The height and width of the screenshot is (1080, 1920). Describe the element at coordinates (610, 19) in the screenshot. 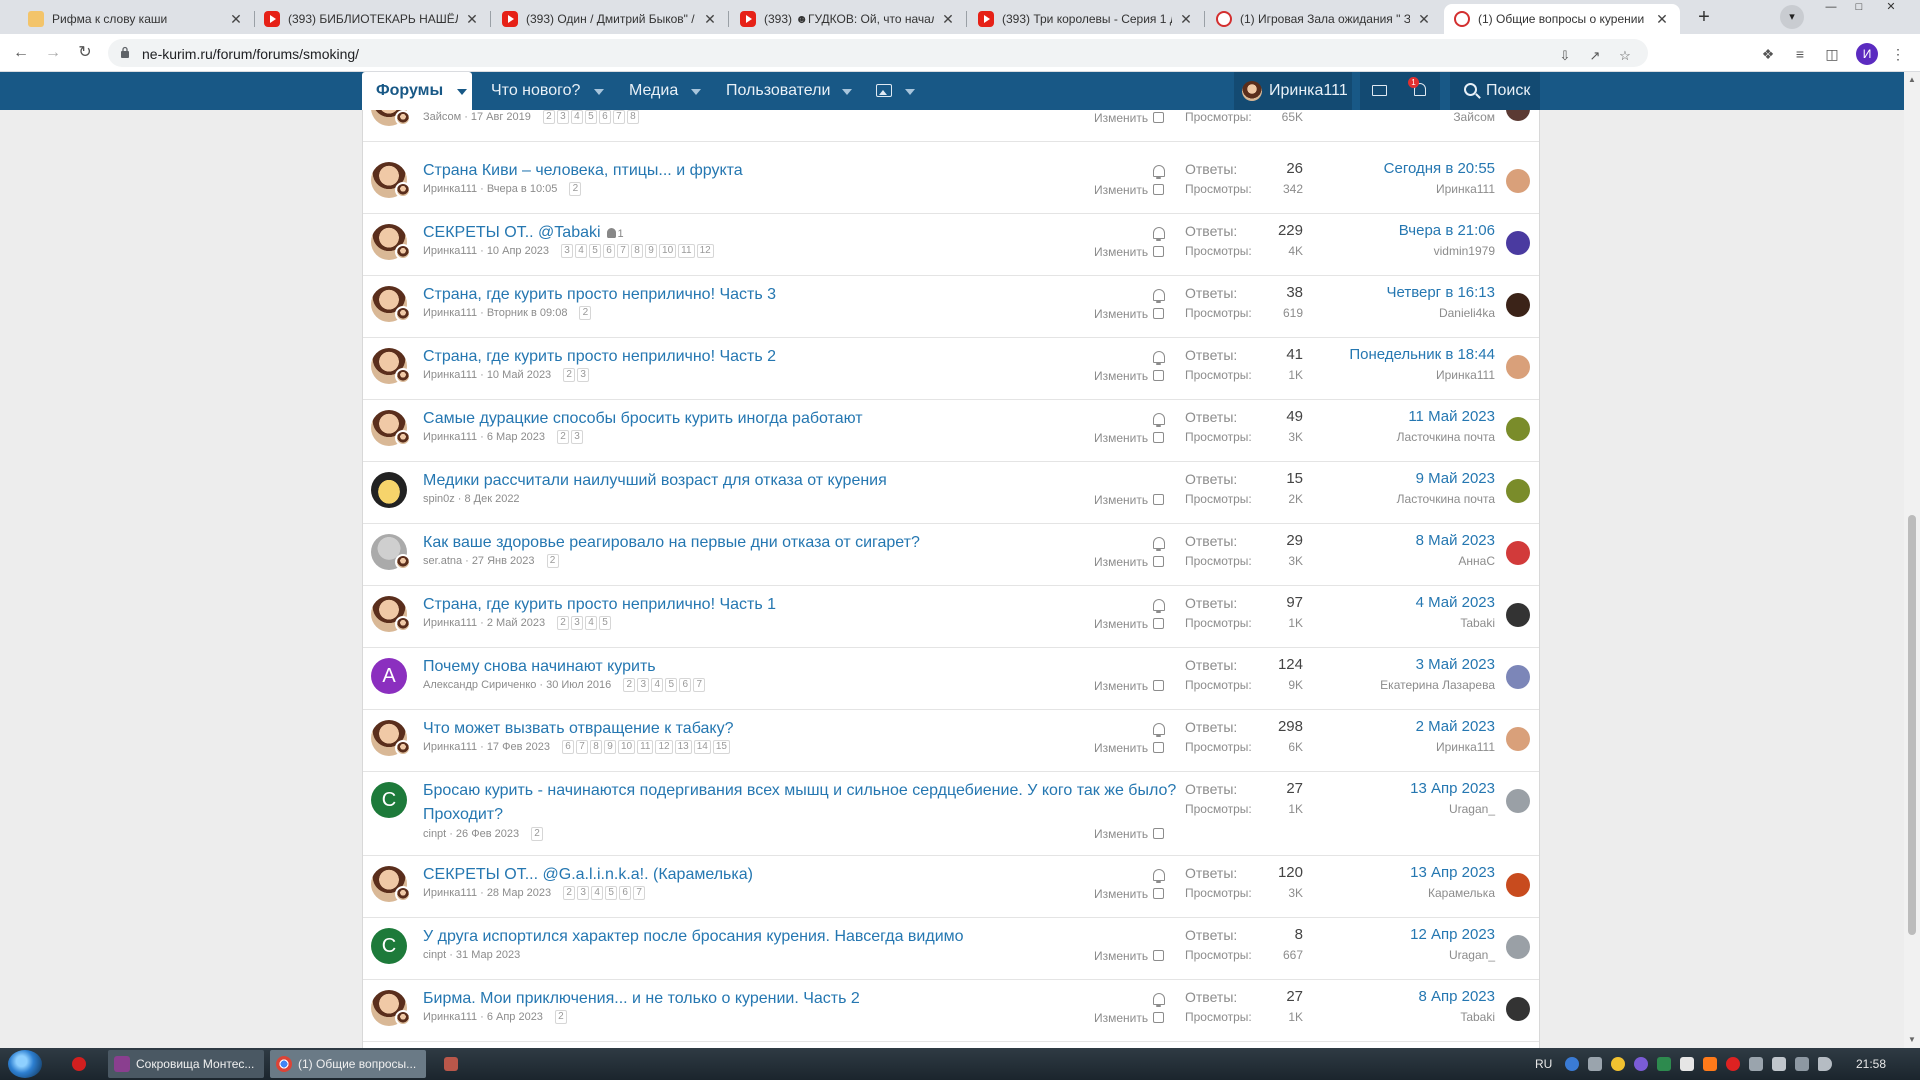

I see `browser-tab: (393) Один / Дмитрий Быков" / ✕` at that location.